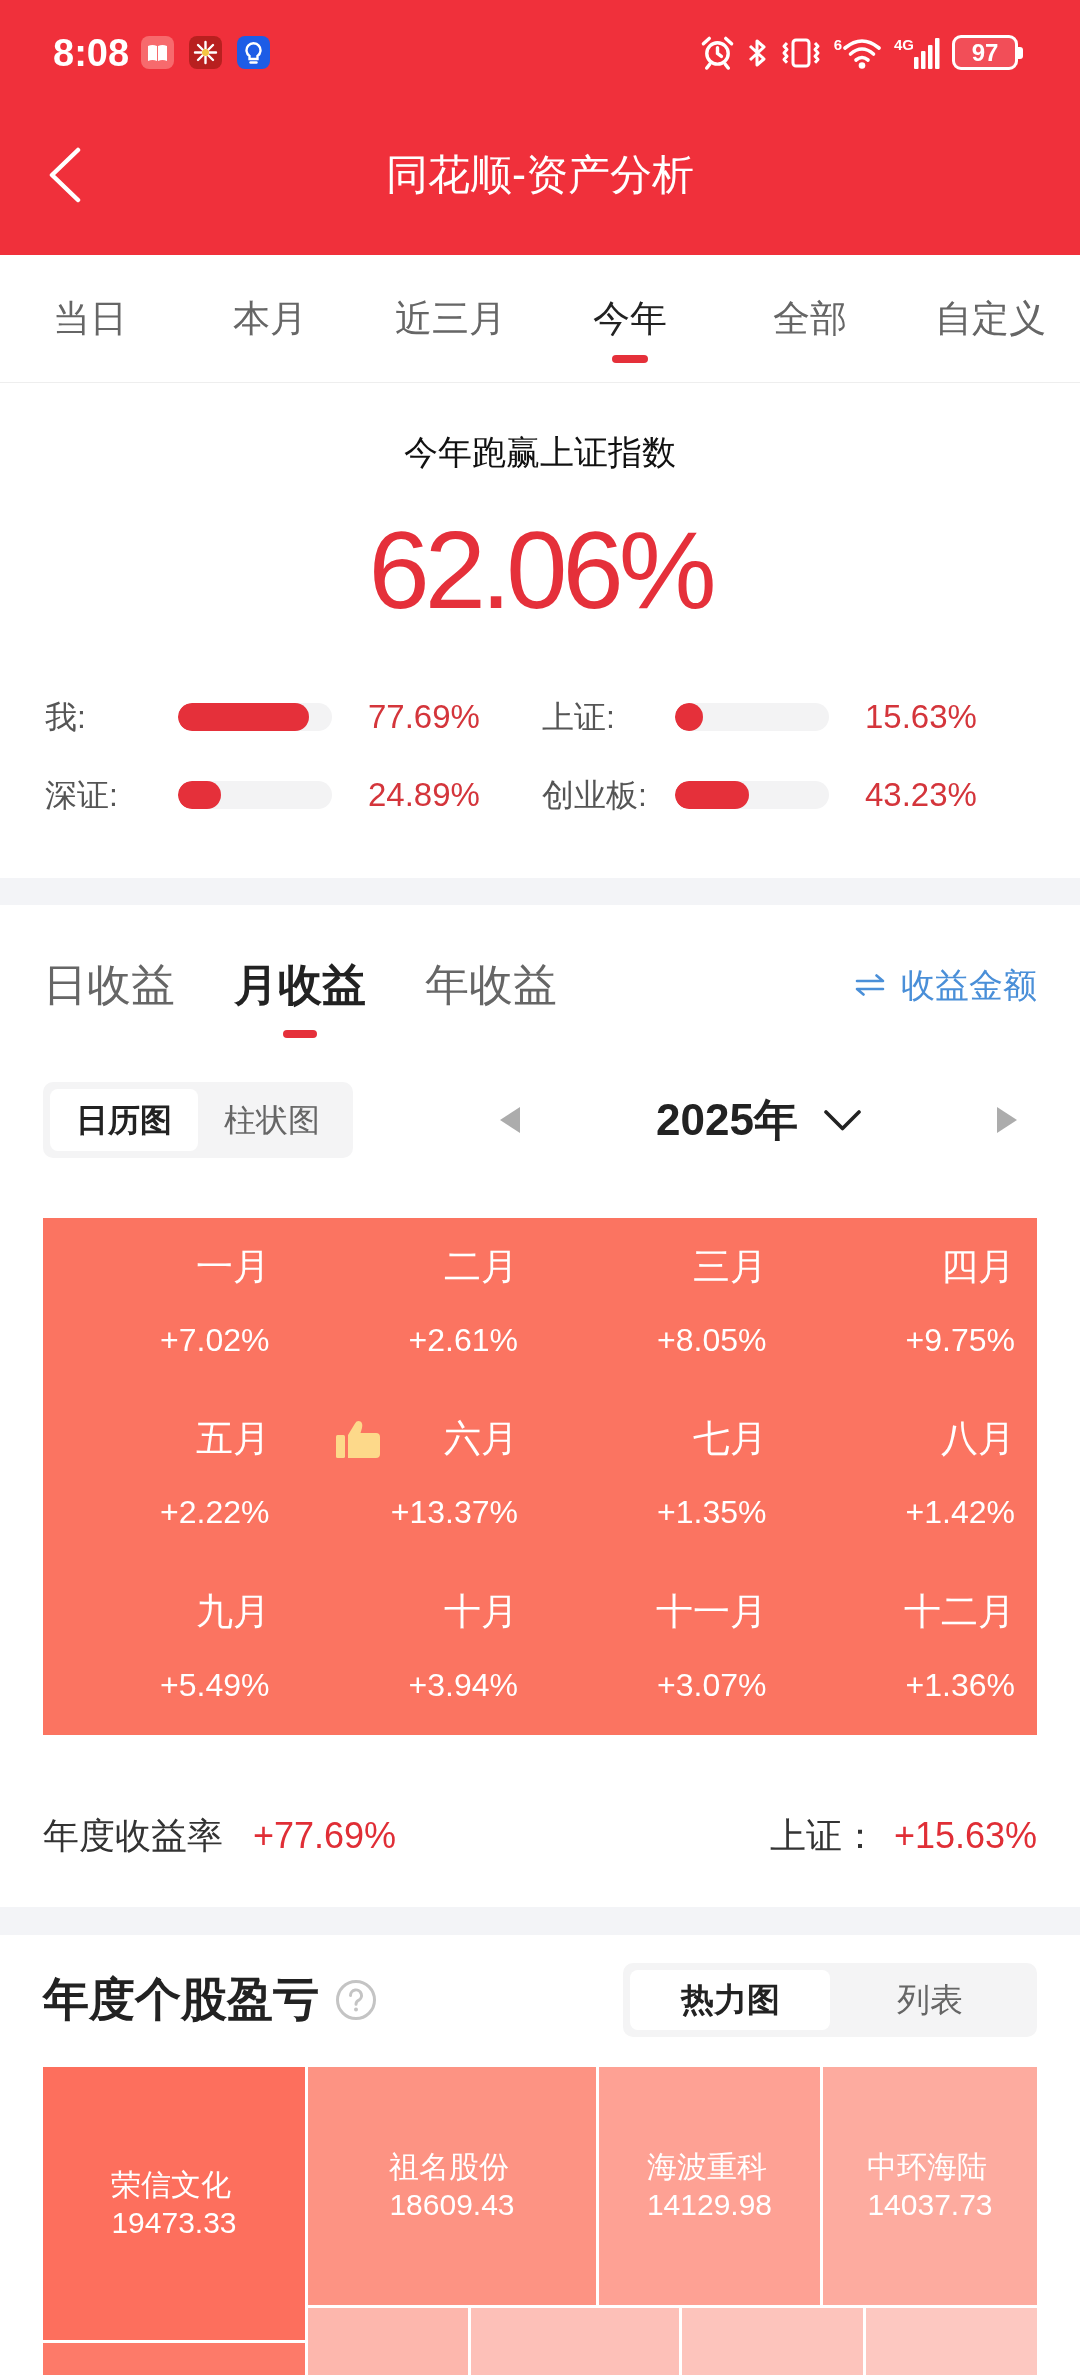 The image size is (1080, 2375). I want to click on network-label: 4G, so click(904, 44).